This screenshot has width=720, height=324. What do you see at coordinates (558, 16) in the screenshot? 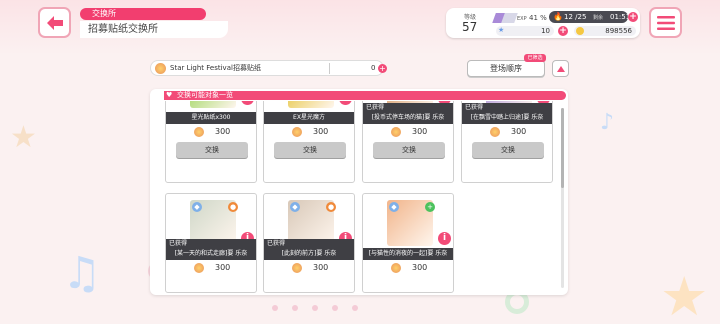
I see `fire-icon: 🔥` at bounding box center [558, 16].